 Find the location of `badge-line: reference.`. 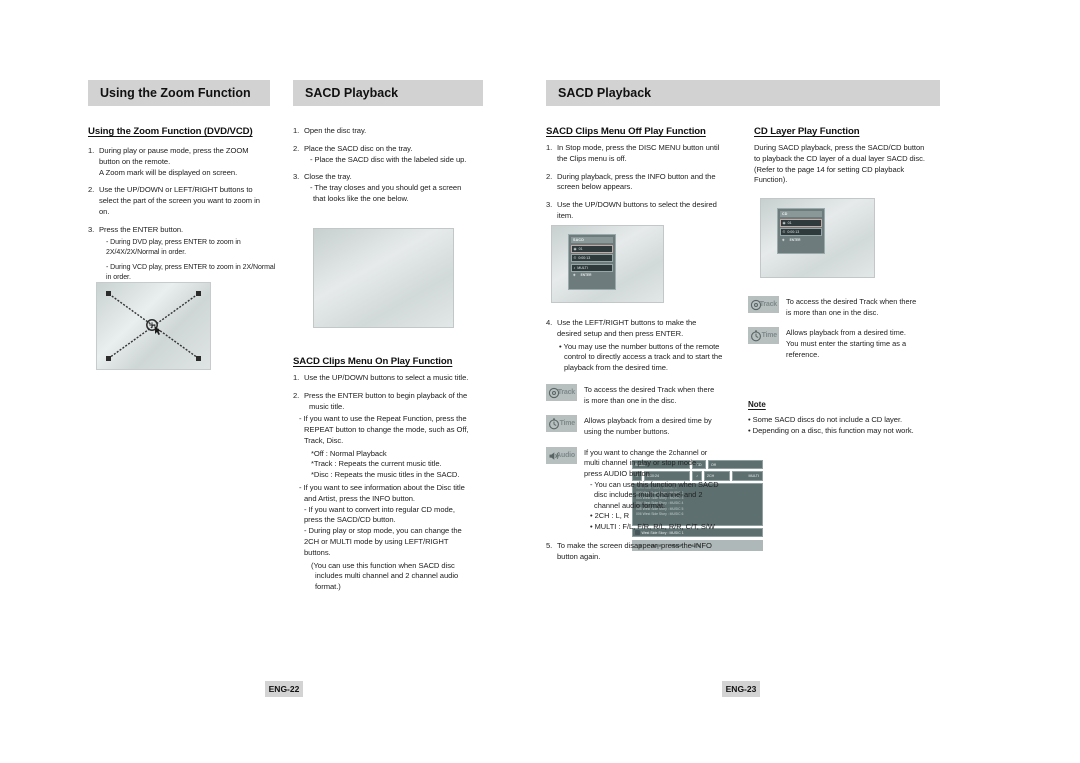

badge-line: reference. is located at coordinates (803, 354).